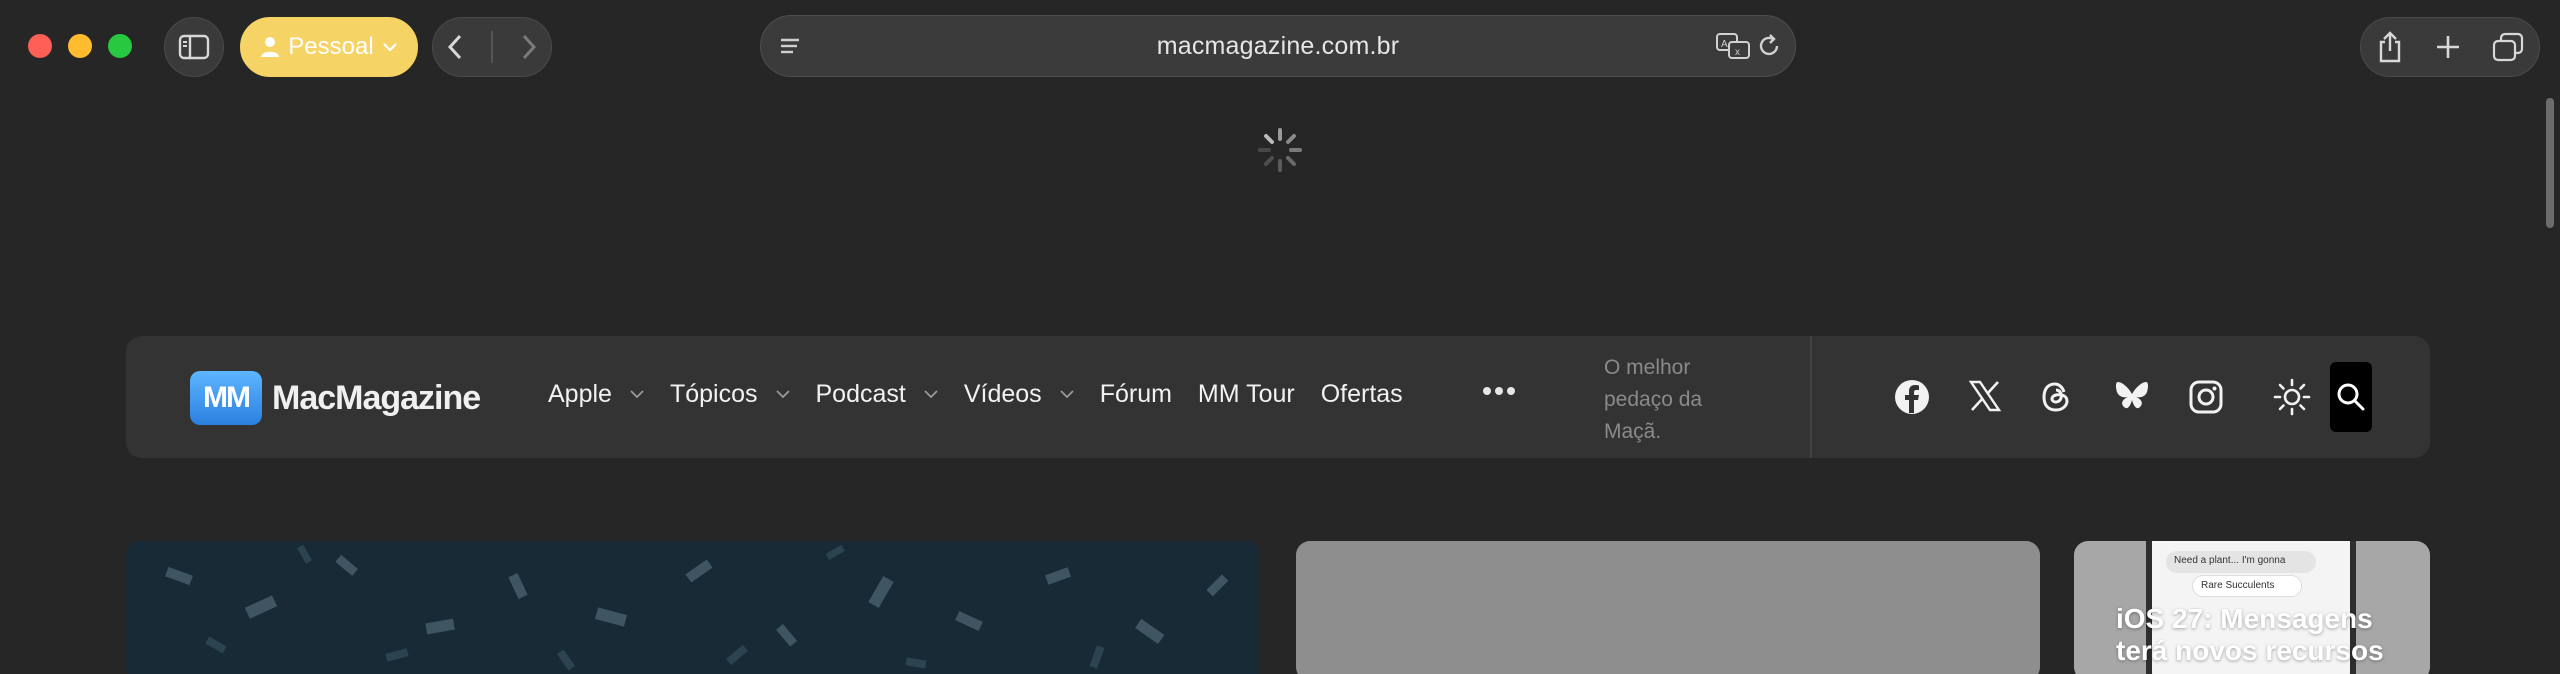 Image resolution: width=2560 pixels, height=674 pixels. What do you see at coordinates (270, 47) in the screenshot?
I see `person-icon` at bounding box center [270, 47].